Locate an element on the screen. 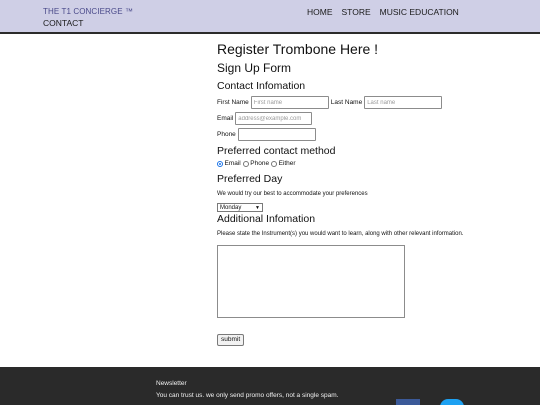 This screenshot has height=405, width=540. contact-method-group: Email Phone Either is located at coordinates (372, 163).